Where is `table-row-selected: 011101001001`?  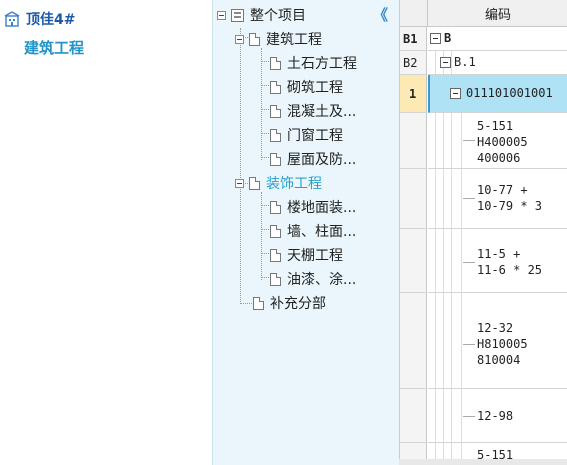
table-row-selected: 011101001001 is located at coordinates (497, 94).